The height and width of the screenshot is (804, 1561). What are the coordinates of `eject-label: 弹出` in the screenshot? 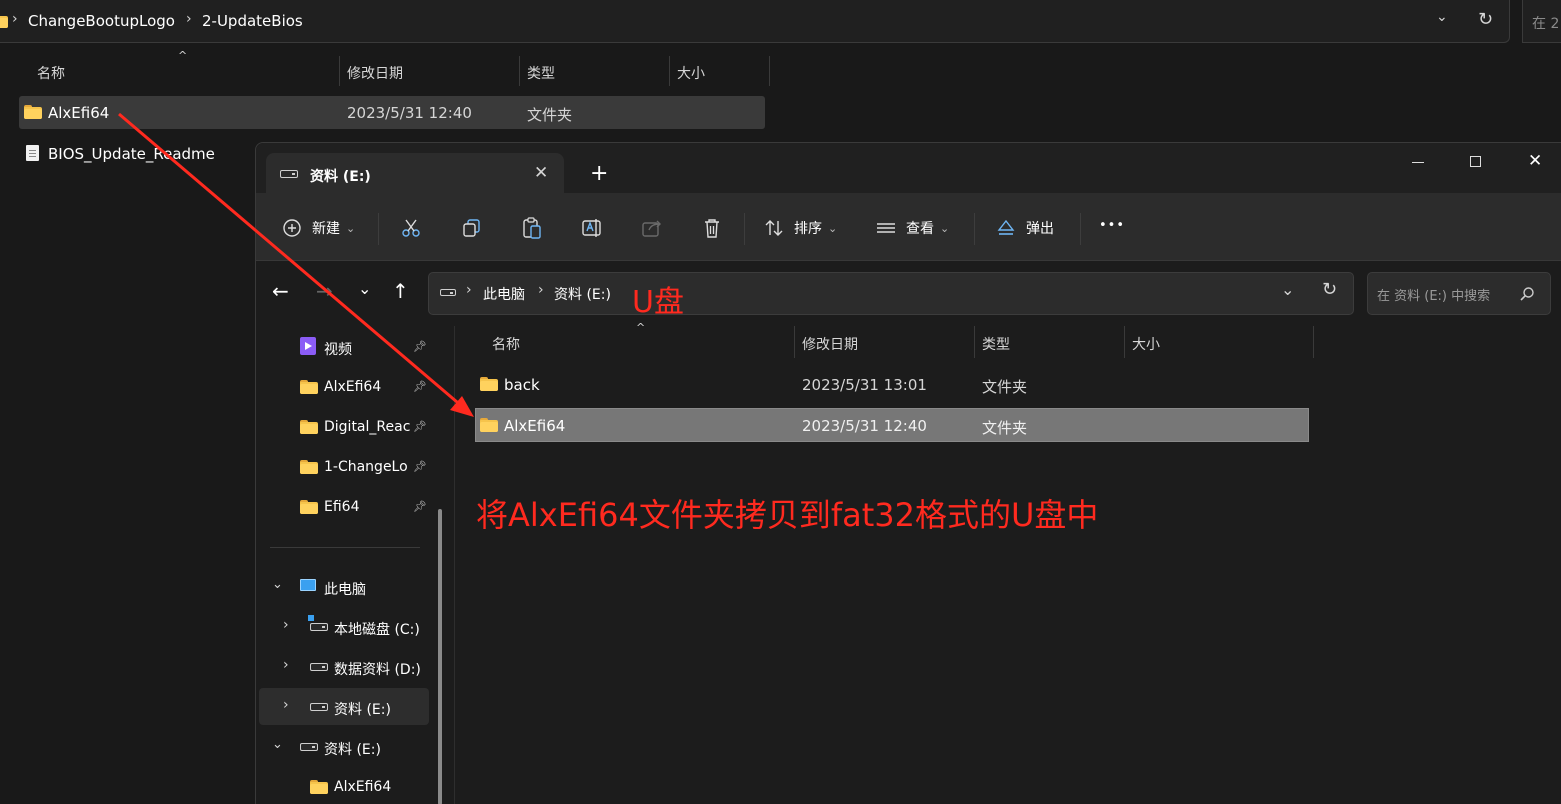 It's located at (1040, 229).